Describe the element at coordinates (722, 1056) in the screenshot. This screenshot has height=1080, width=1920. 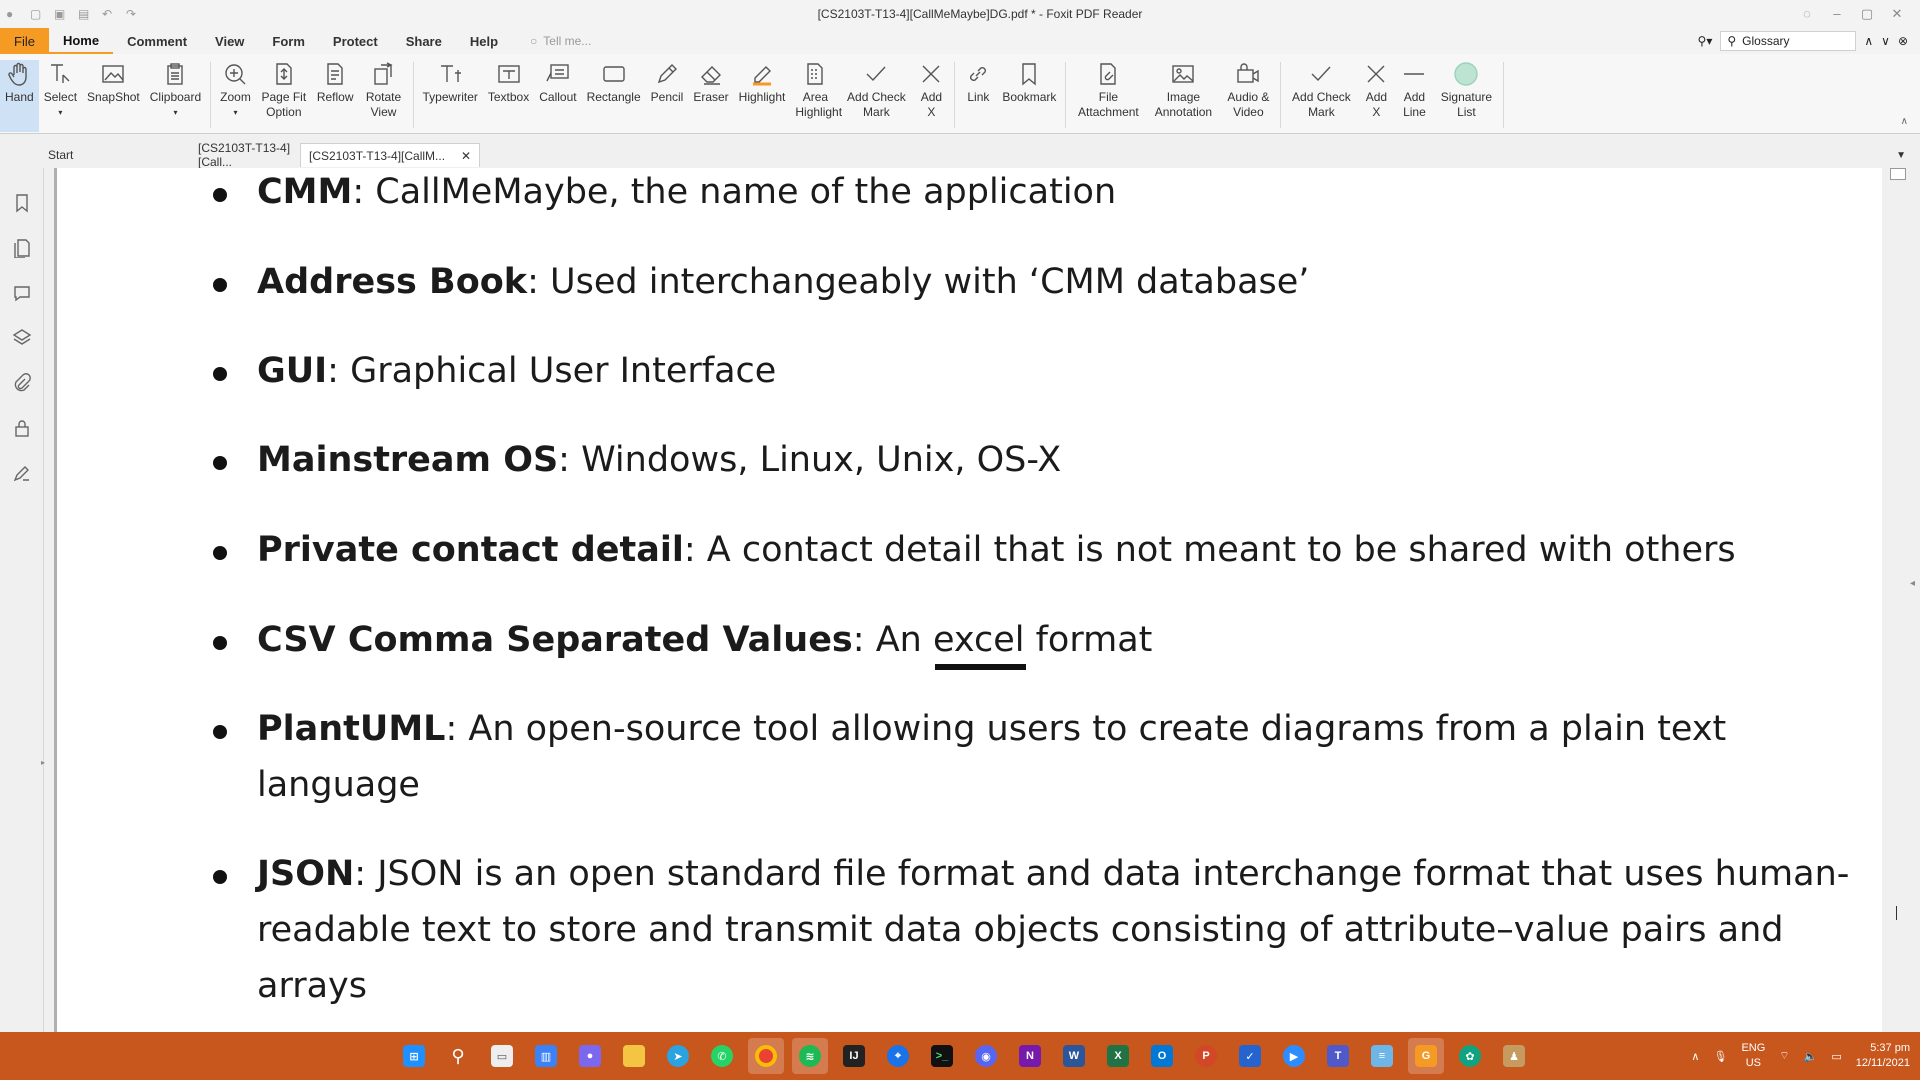
I see `taskbar-whatsapp: ✆` at that location.